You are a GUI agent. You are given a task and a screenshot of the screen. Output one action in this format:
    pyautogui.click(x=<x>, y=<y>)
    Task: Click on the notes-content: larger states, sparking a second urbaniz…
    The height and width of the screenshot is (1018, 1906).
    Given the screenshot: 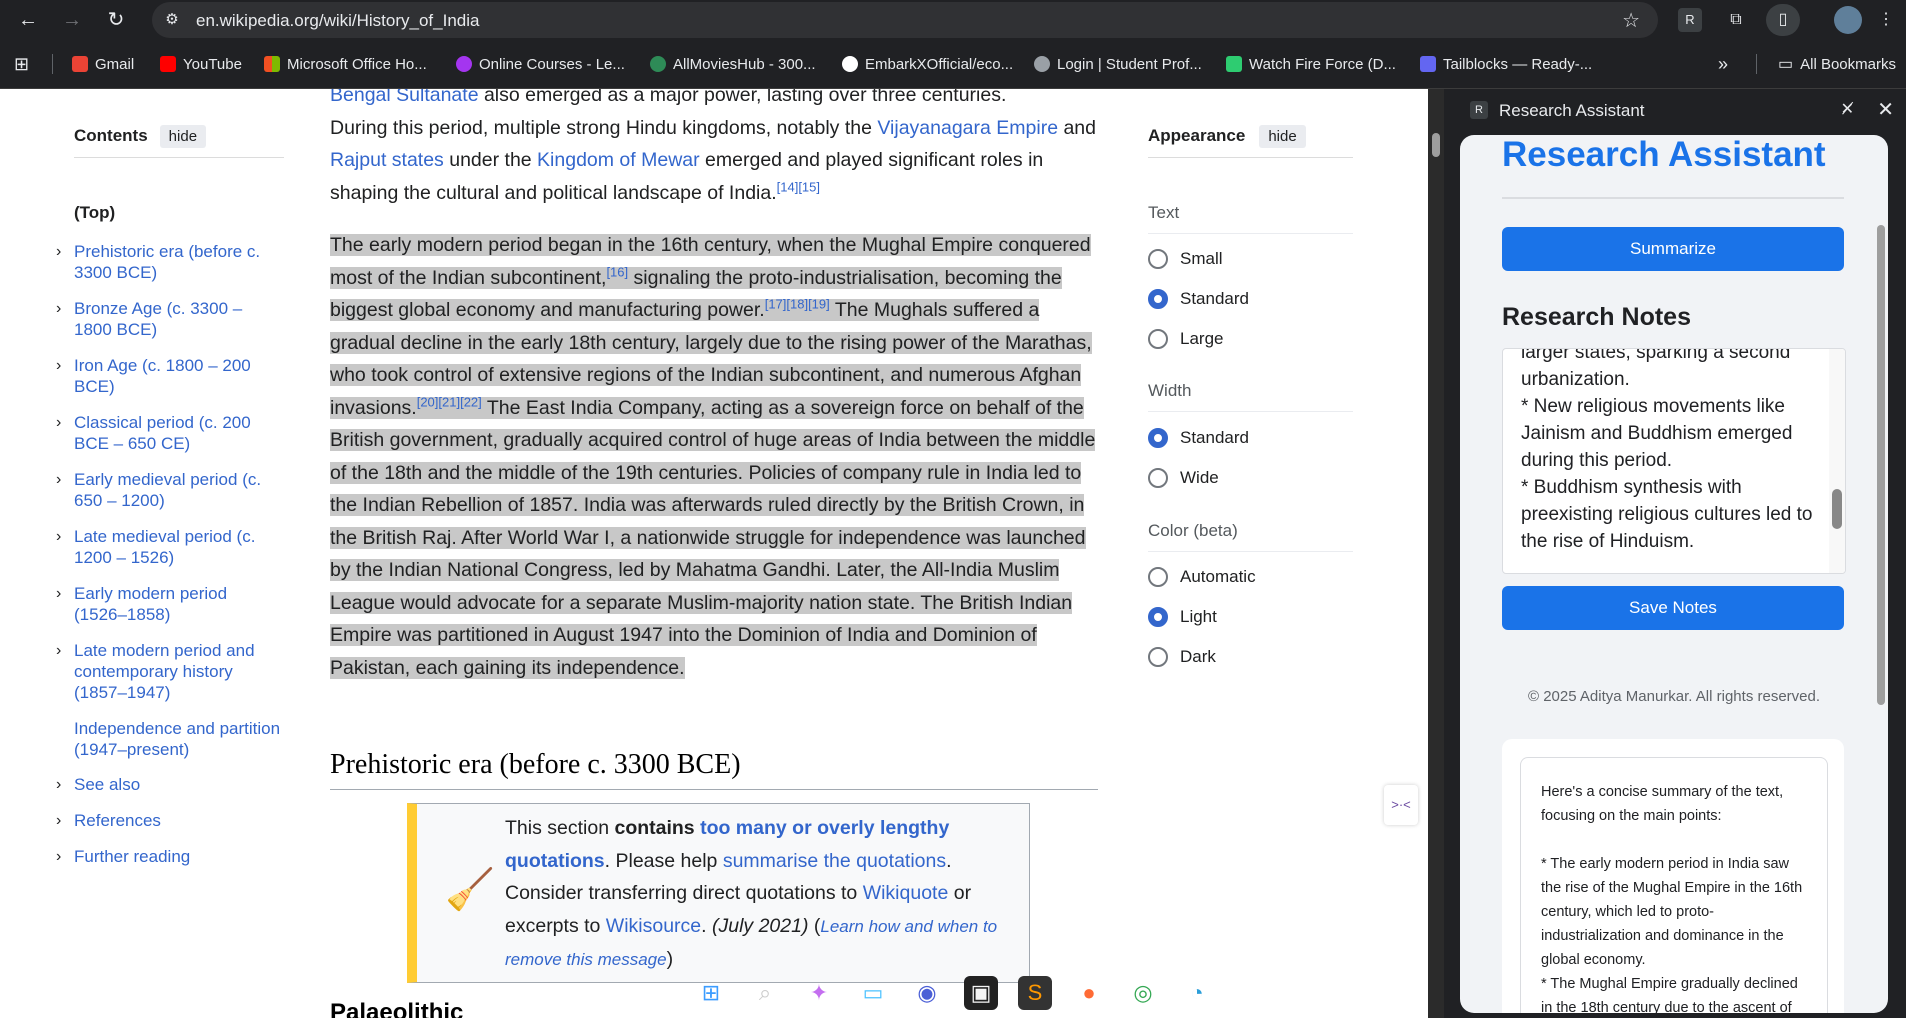 What is the action you would take?
    pyautogui.click(x=1671, y=452)
    